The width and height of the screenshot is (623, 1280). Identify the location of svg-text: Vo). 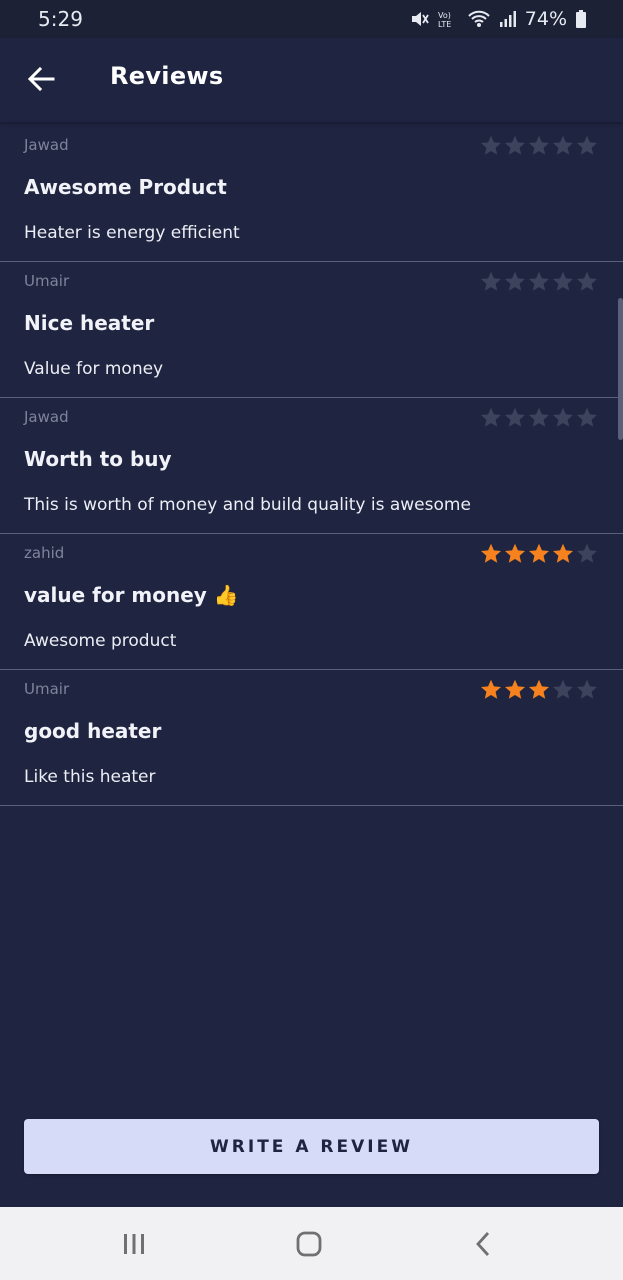
(444, 15).